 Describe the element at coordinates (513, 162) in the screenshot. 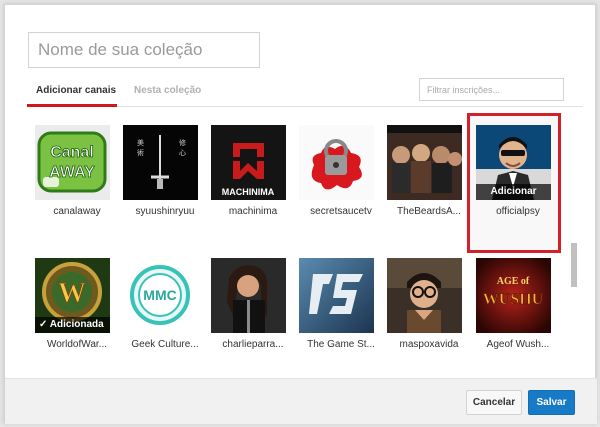

I see `channel-thumbnail: Adicionar` at that location.